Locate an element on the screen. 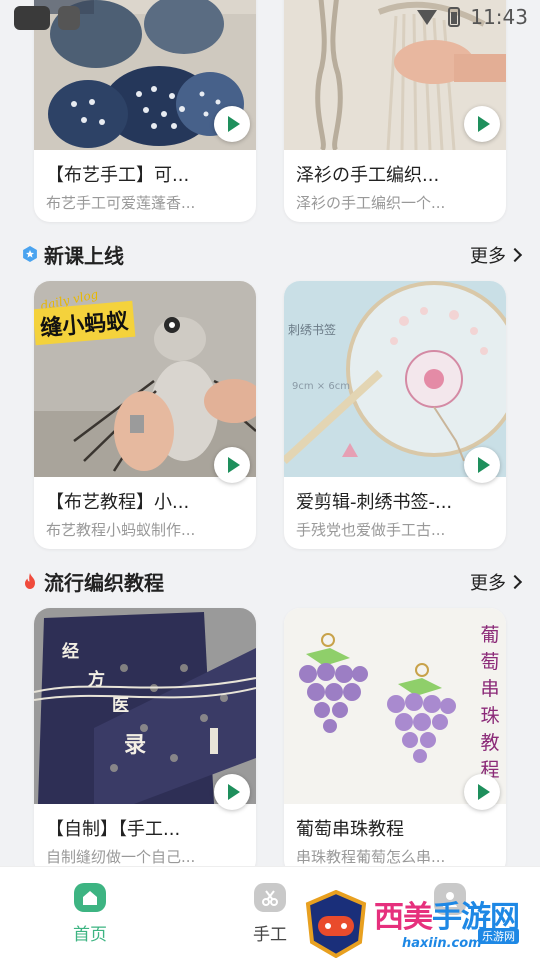  image-char: 方 is located at coordinates (96, 680).